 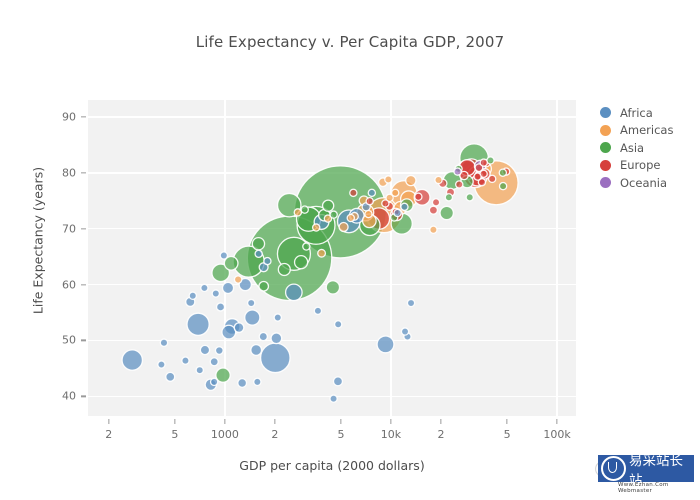 What do you see at coordinates (507, 434) in the screenshot?
I see `x-axis-tick-label: 5` at bounding box center [507, 434].